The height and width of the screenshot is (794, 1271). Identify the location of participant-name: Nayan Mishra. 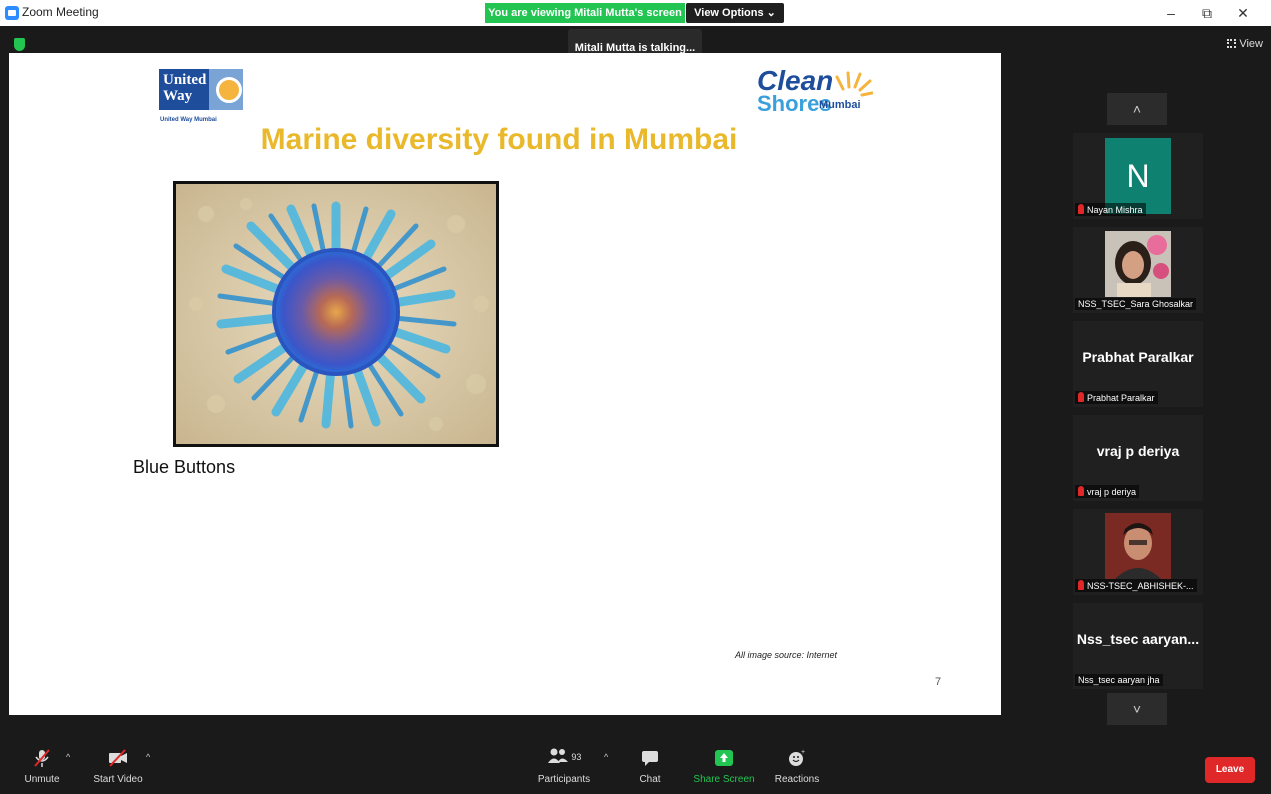
(1110, 209).